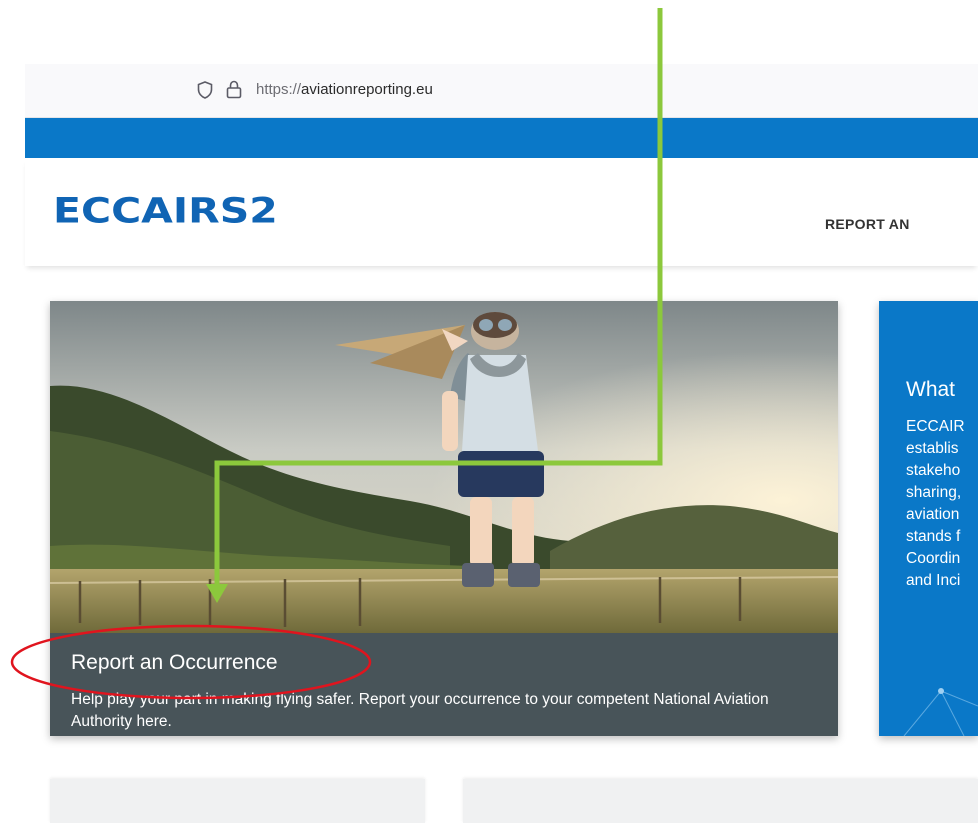 The height and width of the screenshot is (823, 978). I want to click on url-text: https://aviationreporting.eu, so click(344, 89).